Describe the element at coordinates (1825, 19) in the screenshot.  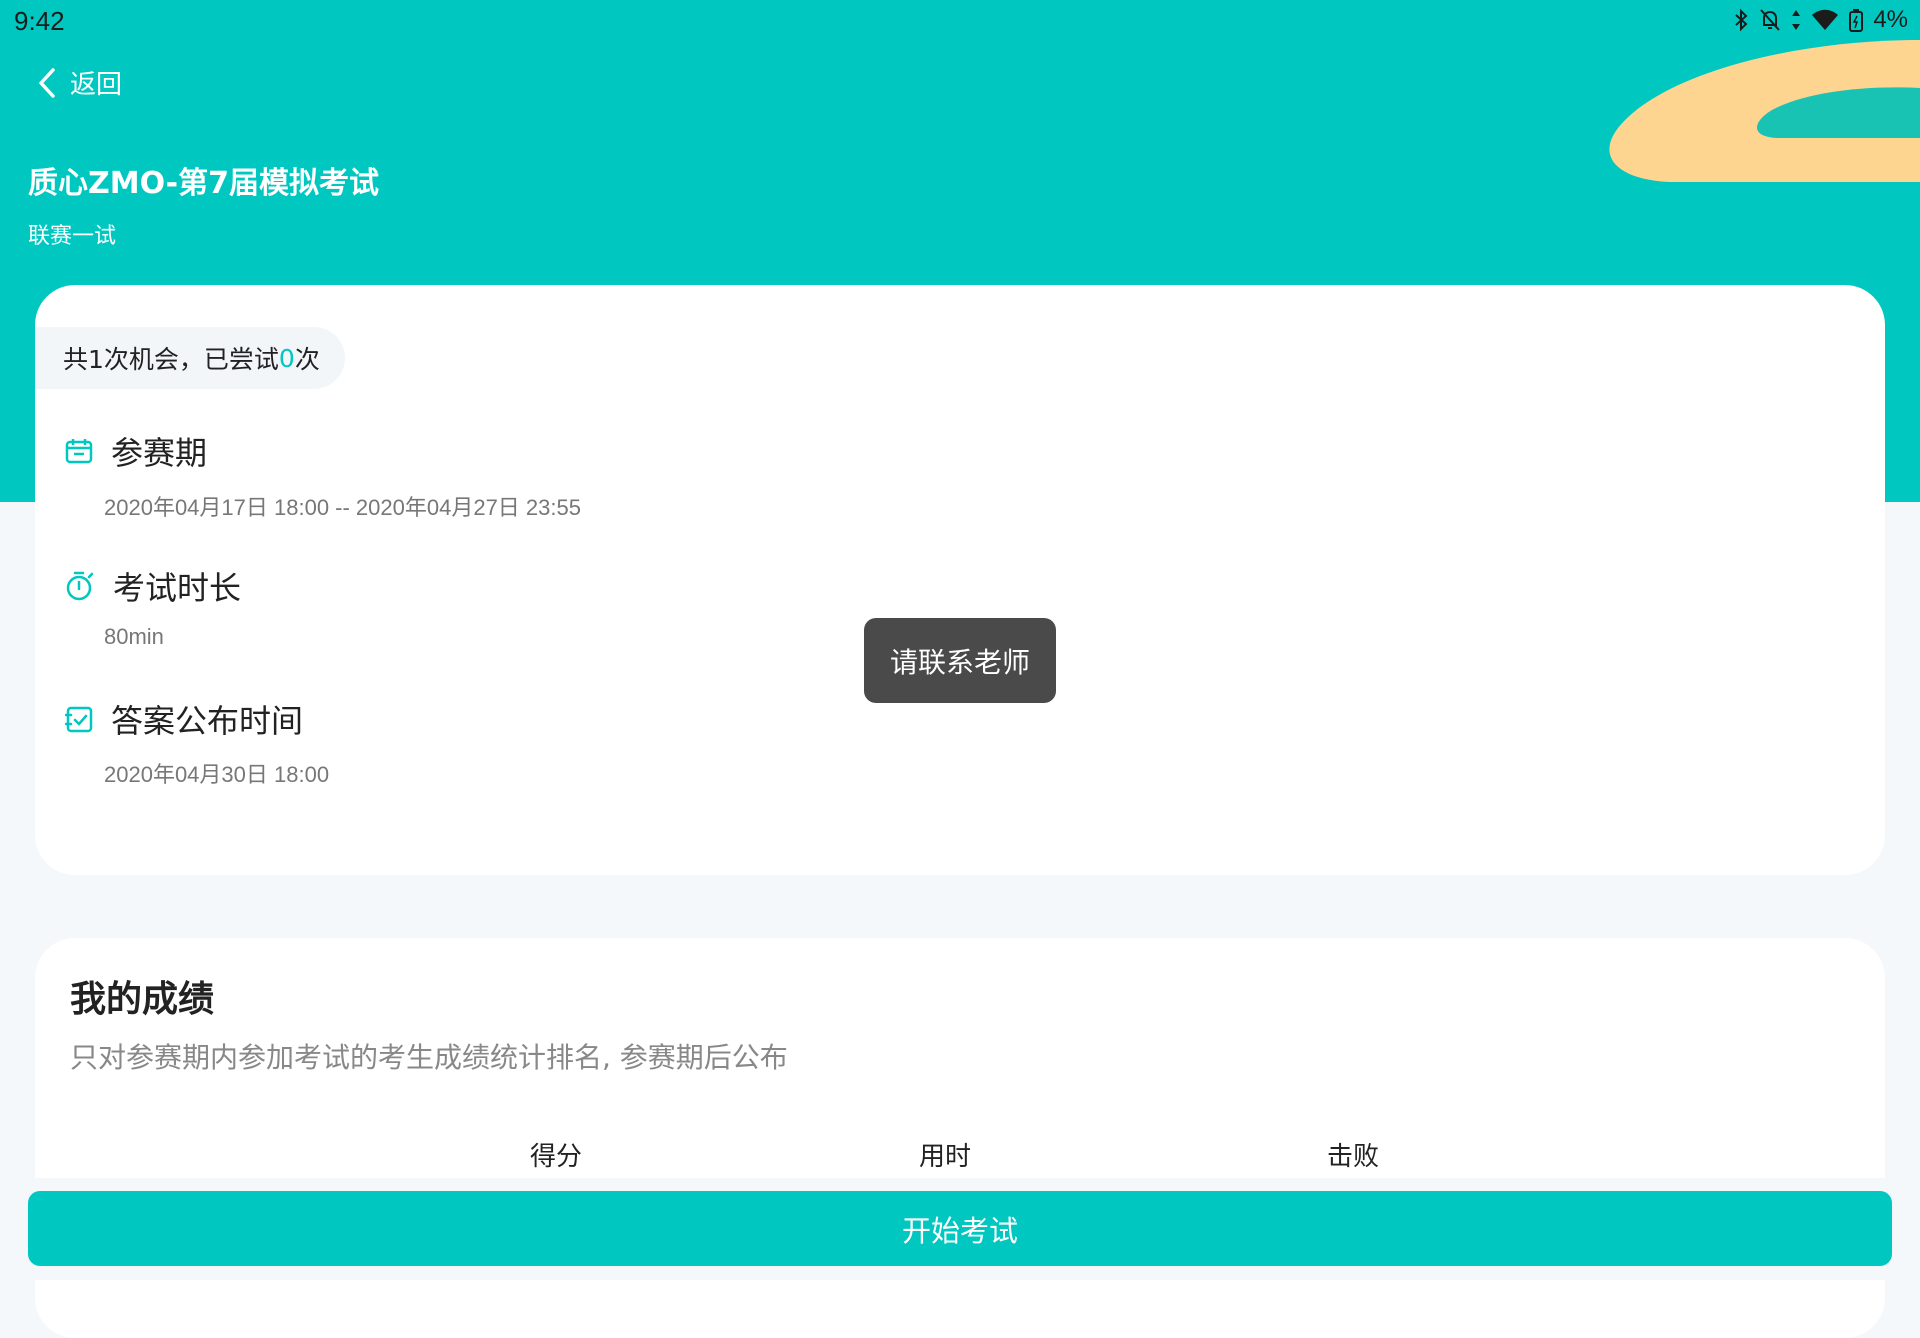
I see `wifi-icon` at that location.